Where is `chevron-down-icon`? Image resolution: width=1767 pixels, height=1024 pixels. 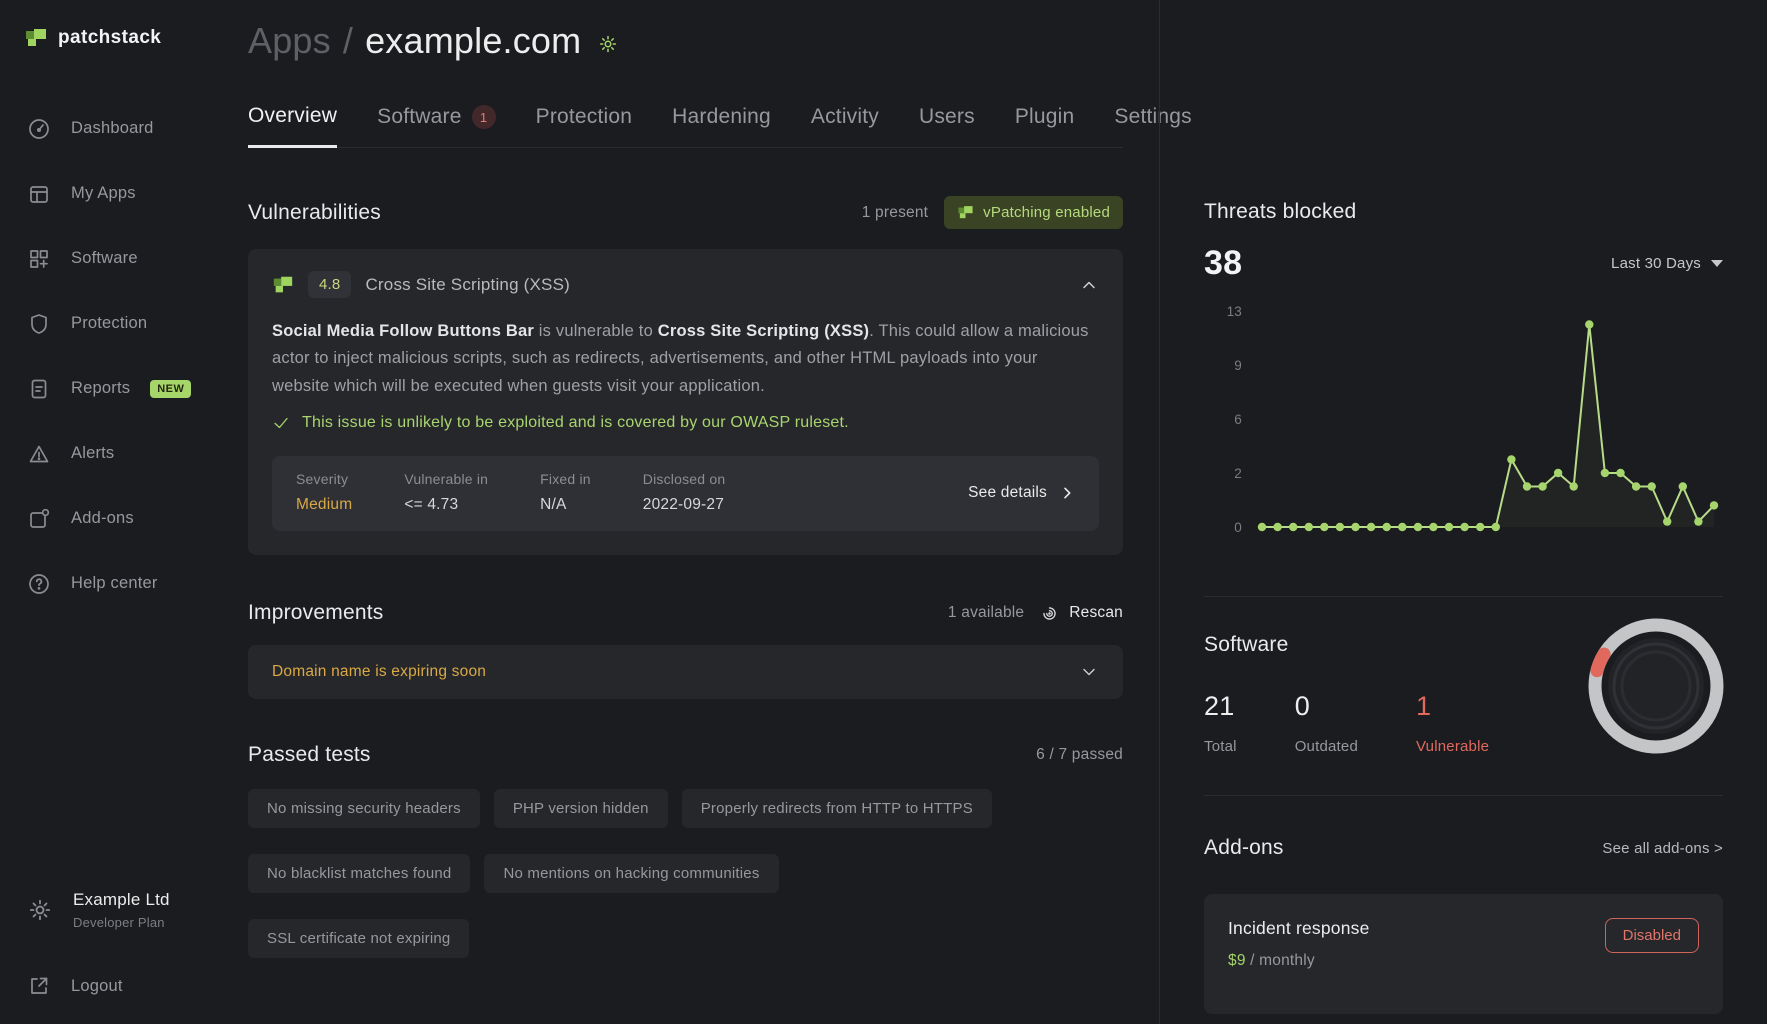
chevron-down-icon is located at coordinates (1089, 672).